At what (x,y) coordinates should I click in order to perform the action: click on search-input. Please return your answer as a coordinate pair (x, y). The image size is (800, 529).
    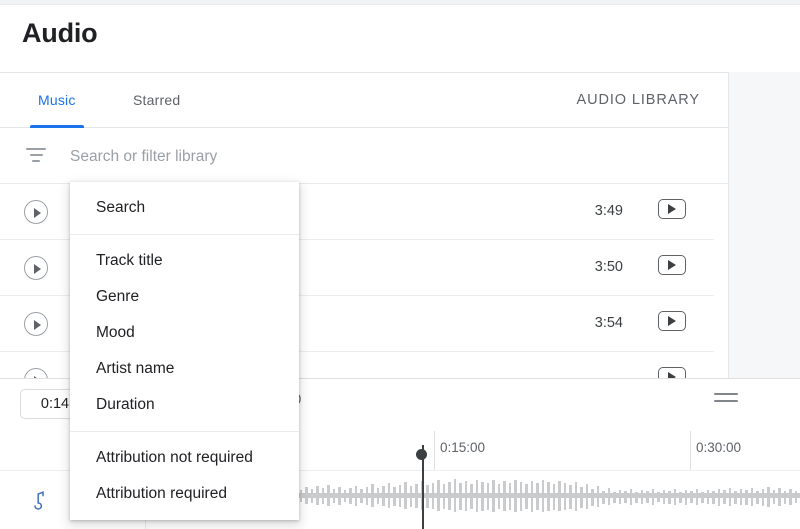
    Looking at the image, I should click on (370, 156).